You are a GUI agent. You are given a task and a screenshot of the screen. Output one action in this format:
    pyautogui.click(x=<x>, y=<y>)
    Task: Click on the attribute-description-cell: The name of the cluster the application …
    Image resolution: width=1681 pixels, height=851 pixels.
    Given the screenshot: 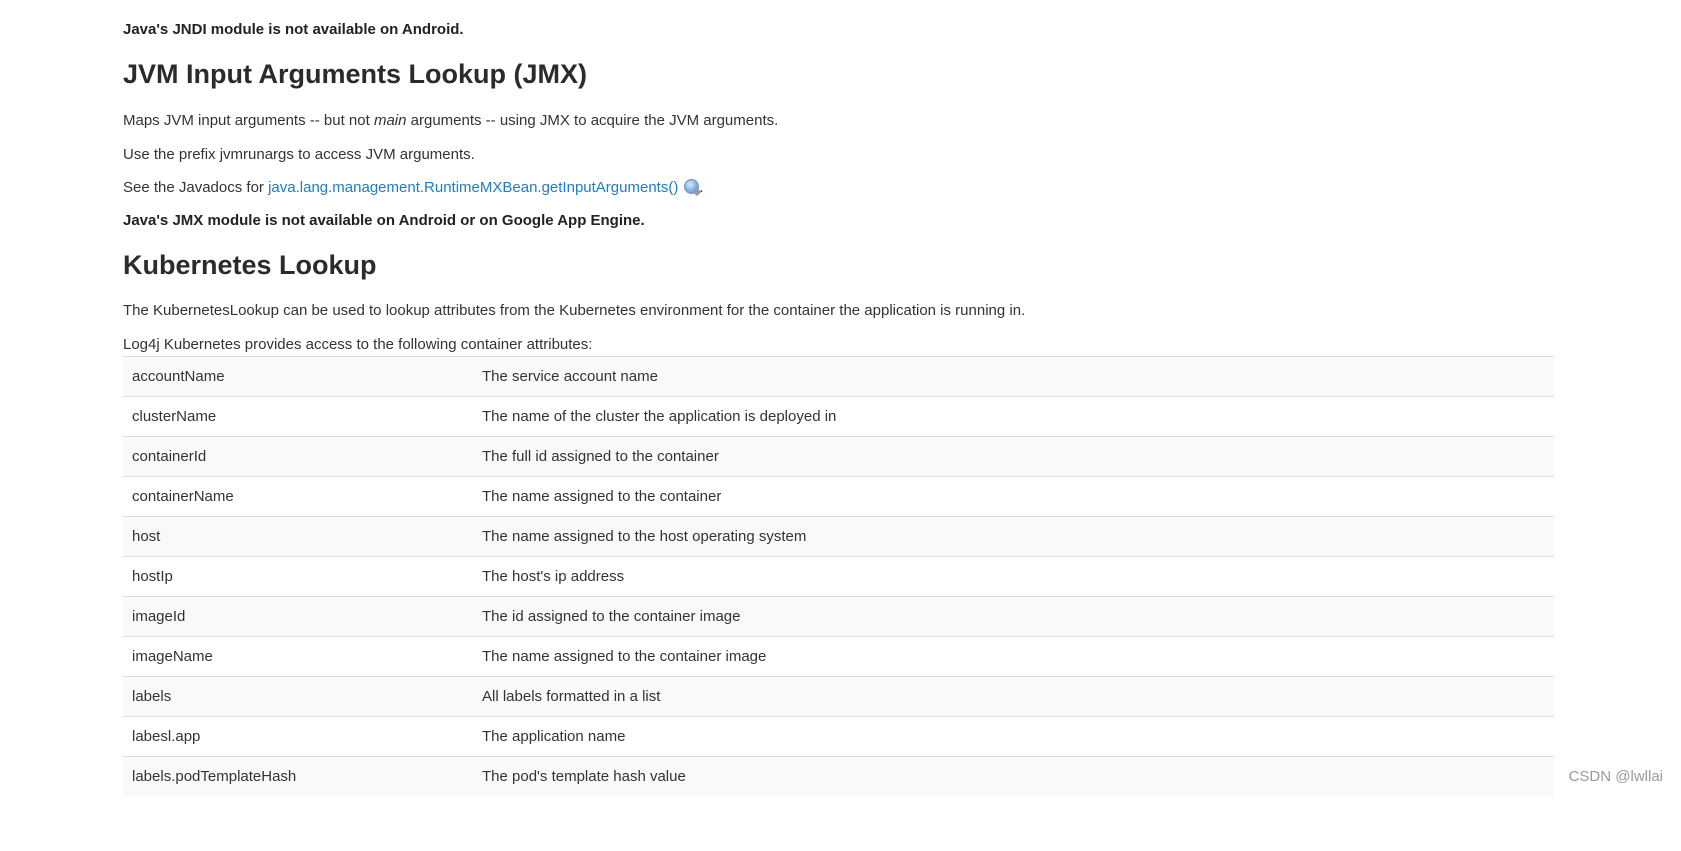 What is the action you would take?
    pyautogui.click(x=1013, y=416)
    